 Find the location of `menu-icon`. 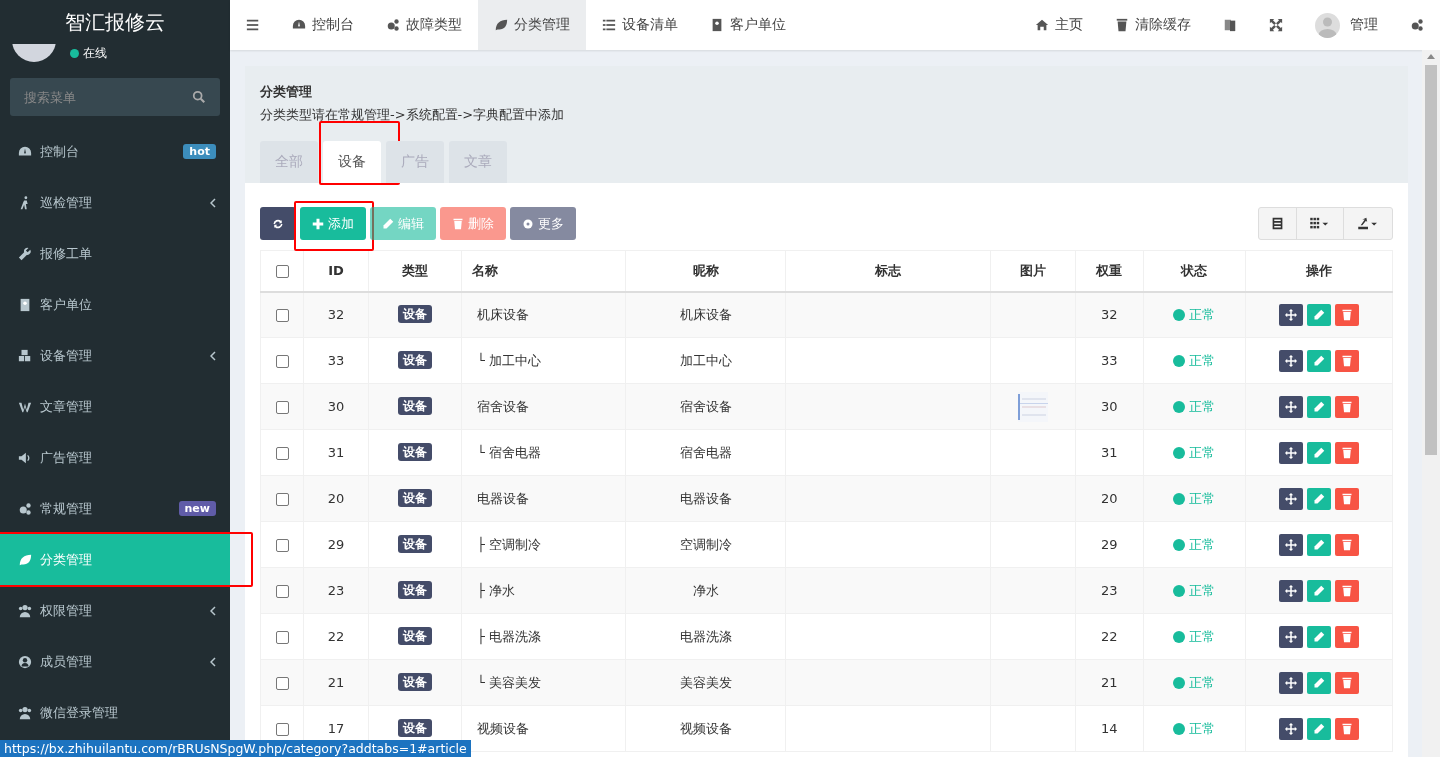

menu-icon is located at coordinates (253, 25).